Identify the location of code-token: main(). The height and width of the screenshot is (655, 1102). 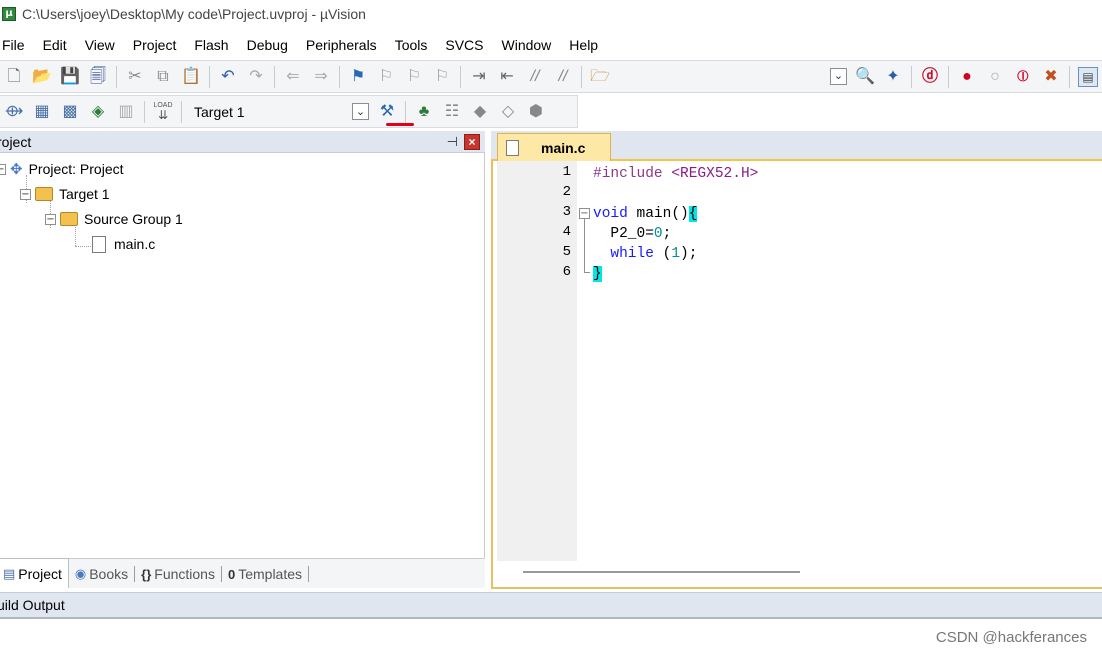
(658, 214).